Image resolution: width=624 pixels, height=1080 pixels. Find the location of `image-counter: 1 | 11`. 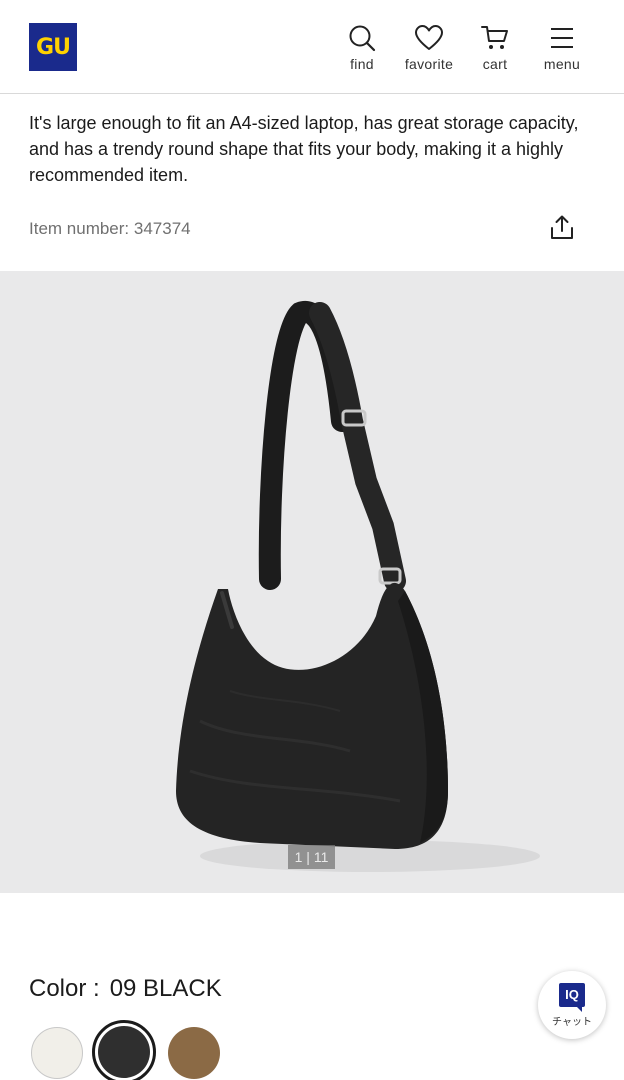

image-counter: 1 | 11 is located at coordinates (311, 857).